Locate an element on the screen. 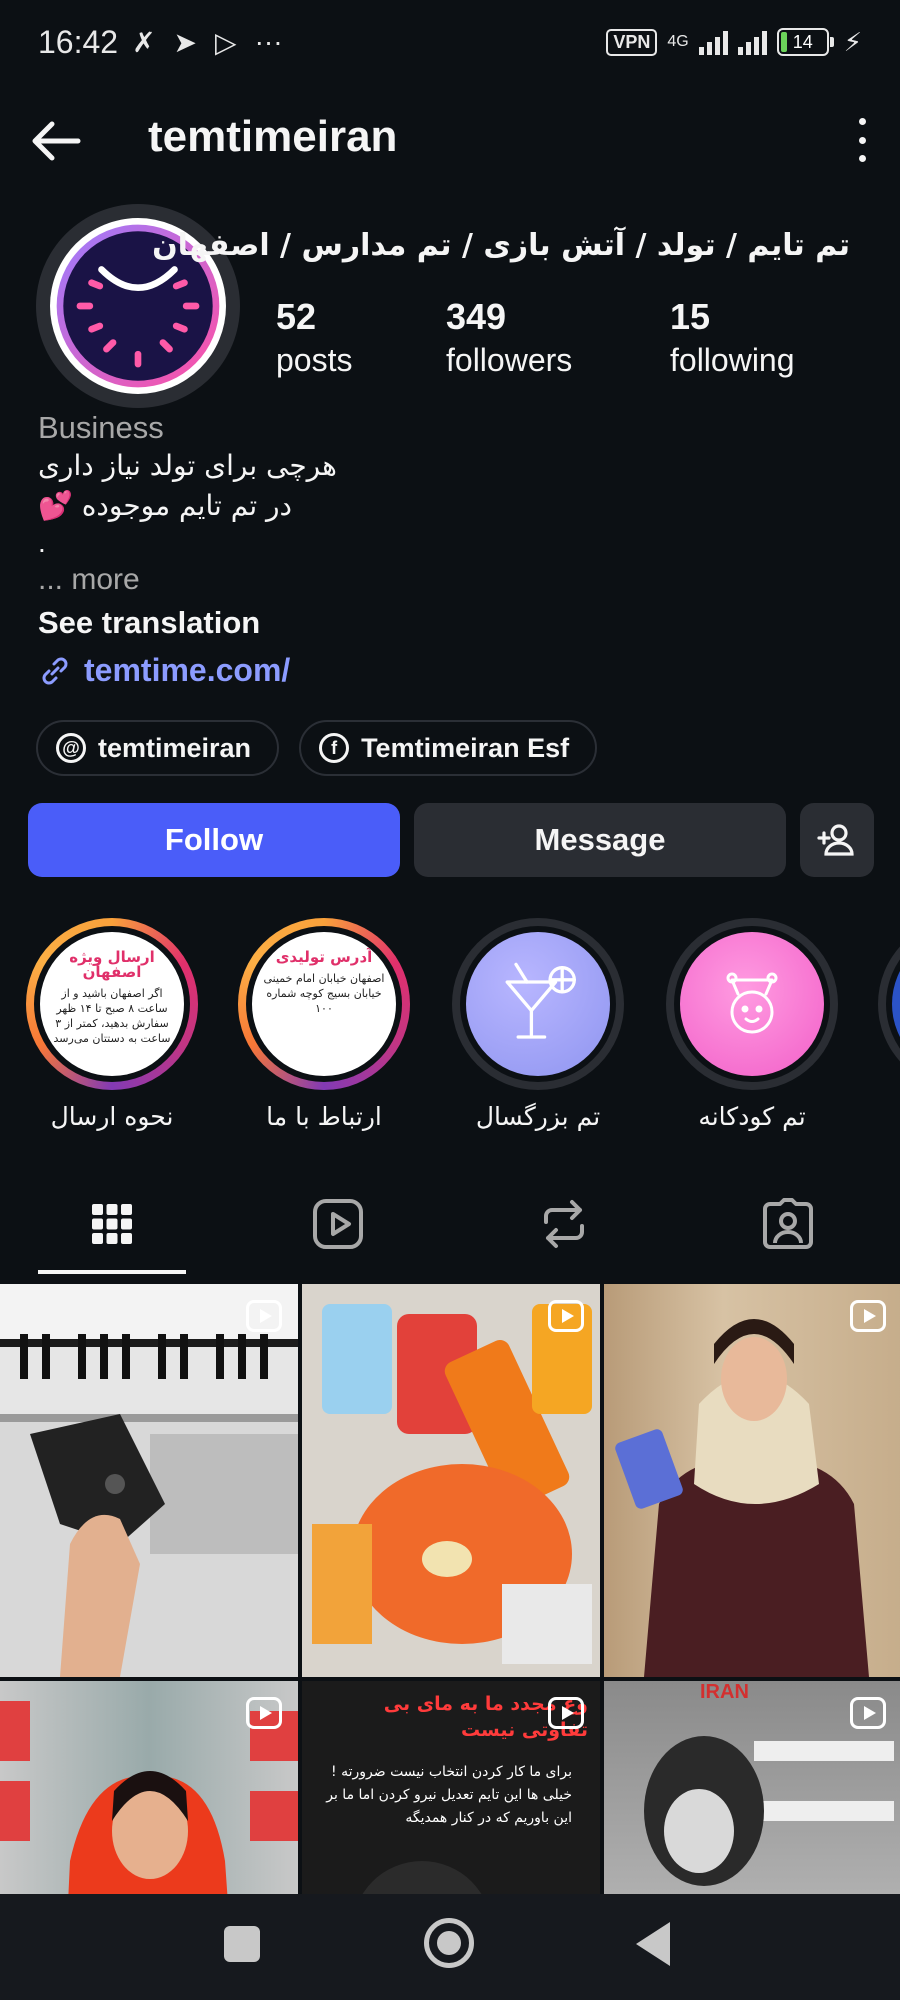  battery-level: 14 is located at coordinates (802, 41).